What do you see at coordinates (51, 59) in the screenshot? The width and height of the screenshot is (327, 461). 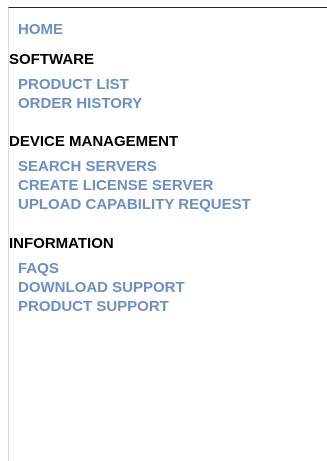 I see `section-heading-software: SOFTWARE` at bounding box center [51, 59].